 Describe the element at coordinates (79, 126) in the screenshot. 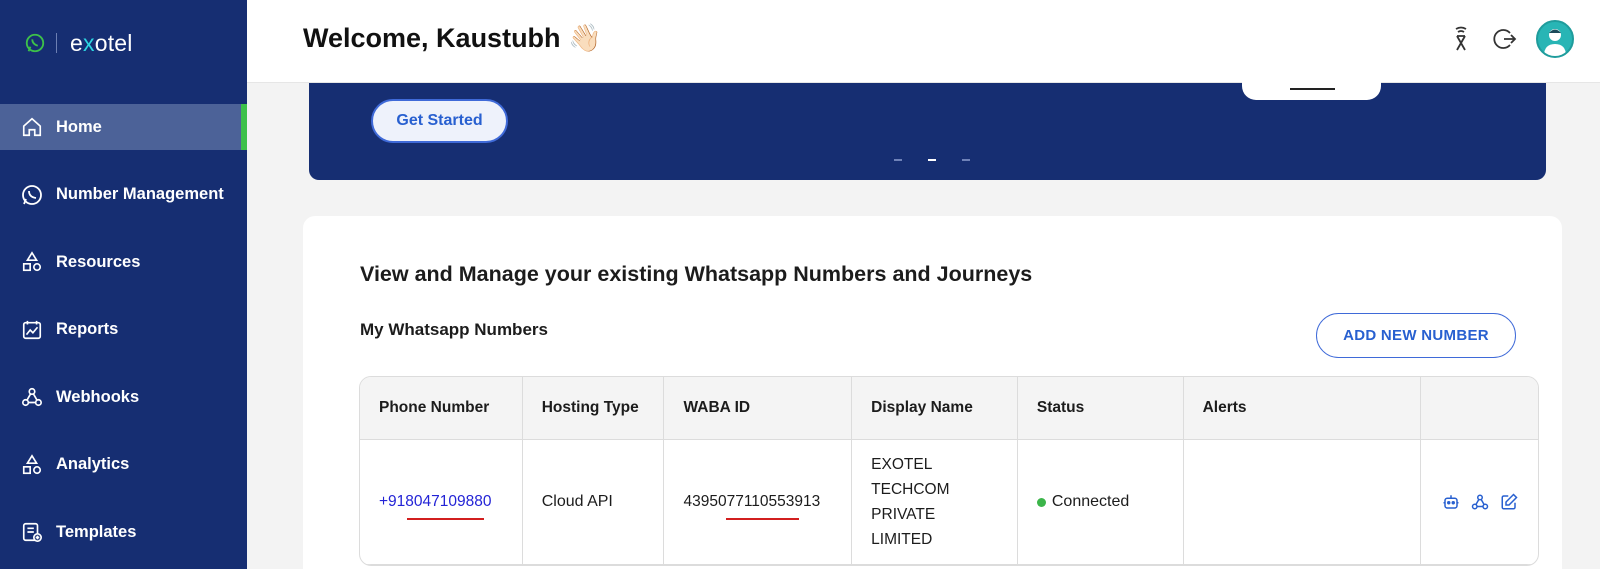

I see `sidebar-item-label: Home` at that location.